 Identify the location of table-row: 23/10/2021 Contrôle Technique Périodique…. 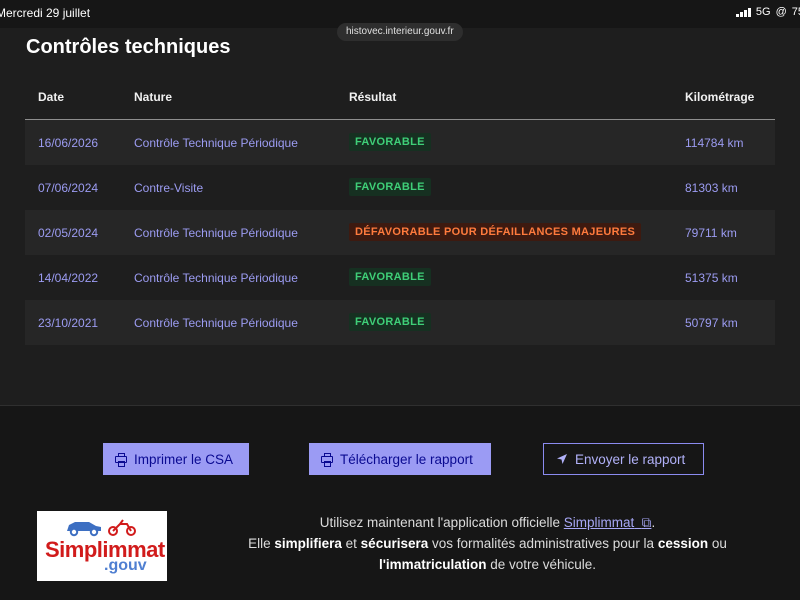
(400, 322).